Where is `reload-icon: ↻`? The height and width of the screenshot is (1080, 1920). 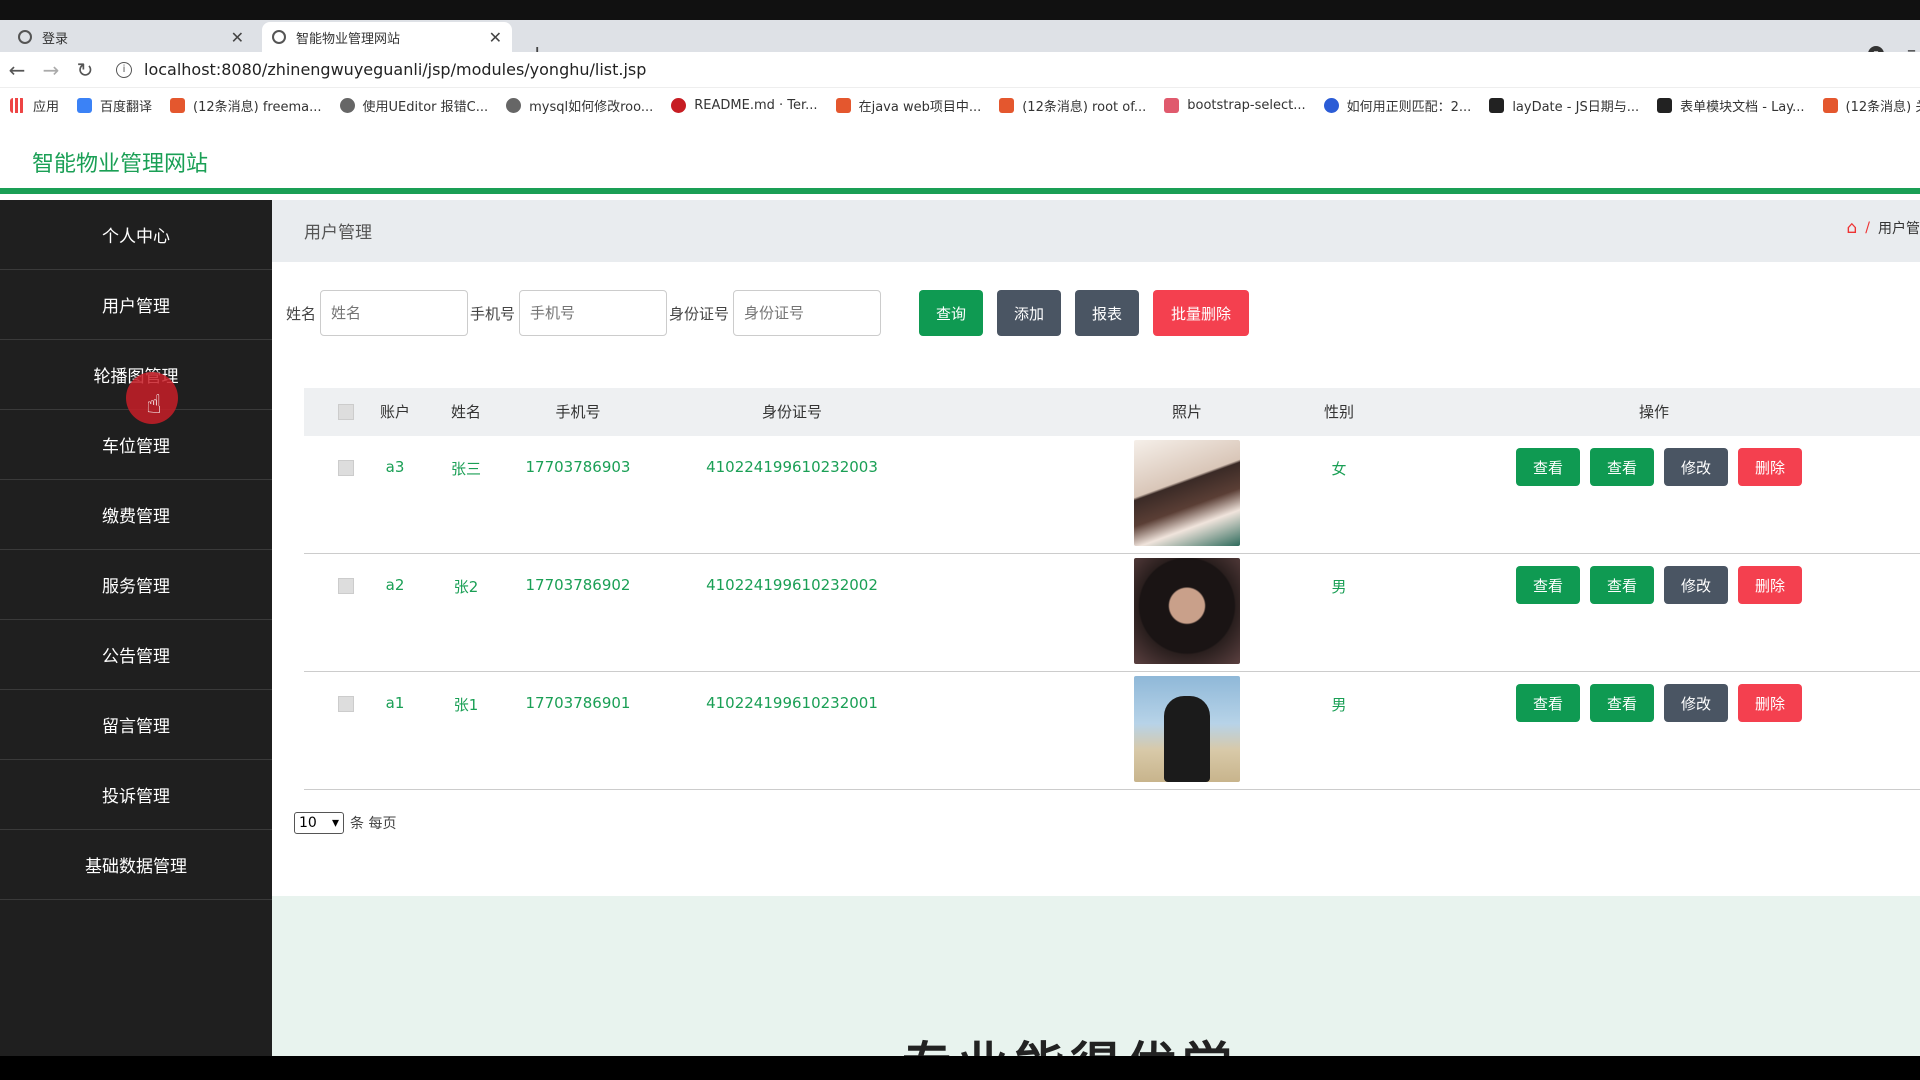
reload-icon: ↻ is located at coordinates (85, 70).